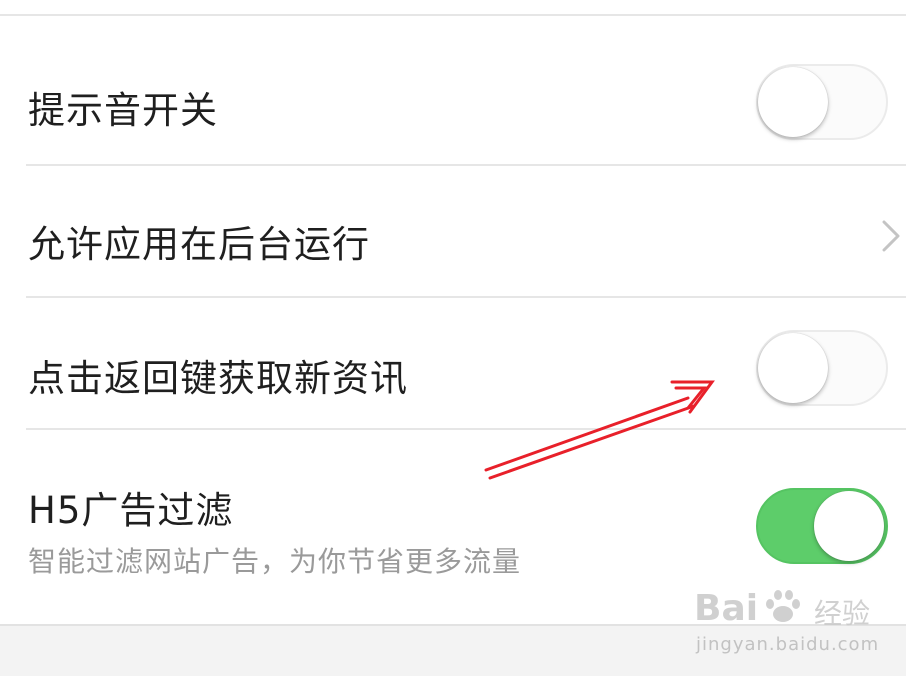 This screenshot has width=906, height=676. What do you see at coordinates (131, 510) in the screenshot?
I see `setting-label-h5-ad-filter: H5广告过滤` at bounding box center [131, 510].